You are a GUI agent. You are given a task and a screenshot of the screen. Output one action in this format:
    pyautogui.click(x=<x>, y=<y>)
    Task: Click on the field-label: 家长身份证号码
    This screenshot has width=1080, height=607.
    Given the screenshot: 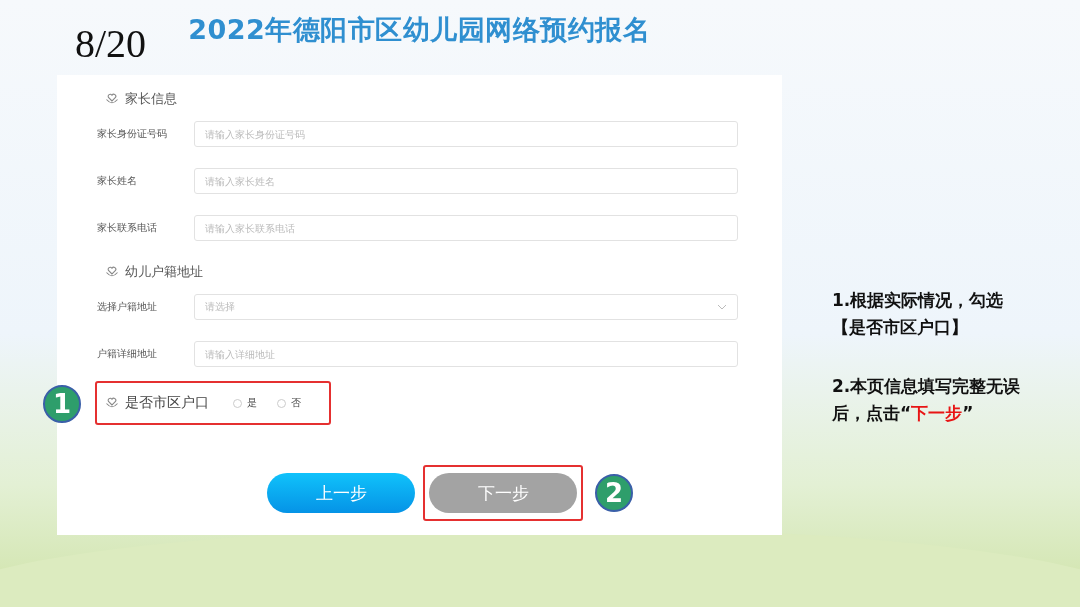 What is the action you would take?
    pyautogui.click(x=132, y=134)
    